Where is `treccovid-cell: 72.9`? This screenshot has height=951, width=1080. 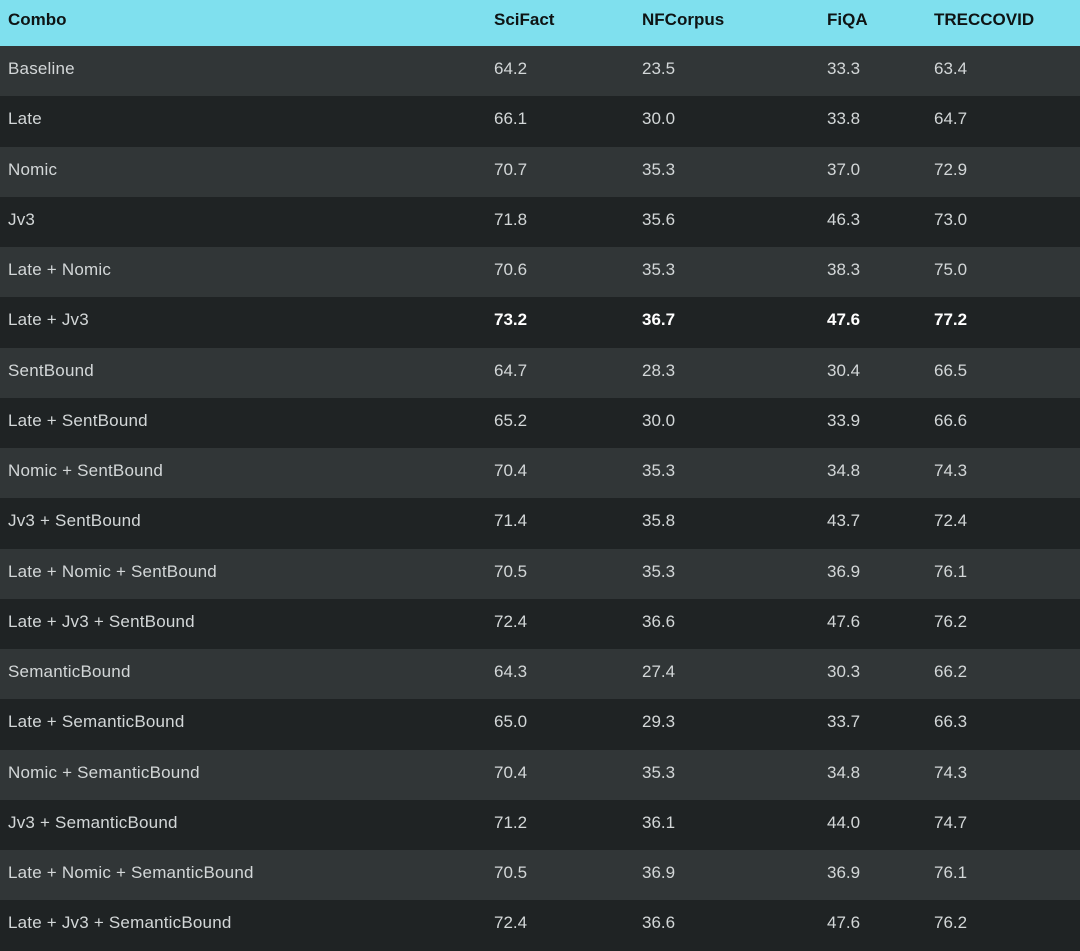 treccovid-cell: 72.9 is located at coordinates (951, 169).